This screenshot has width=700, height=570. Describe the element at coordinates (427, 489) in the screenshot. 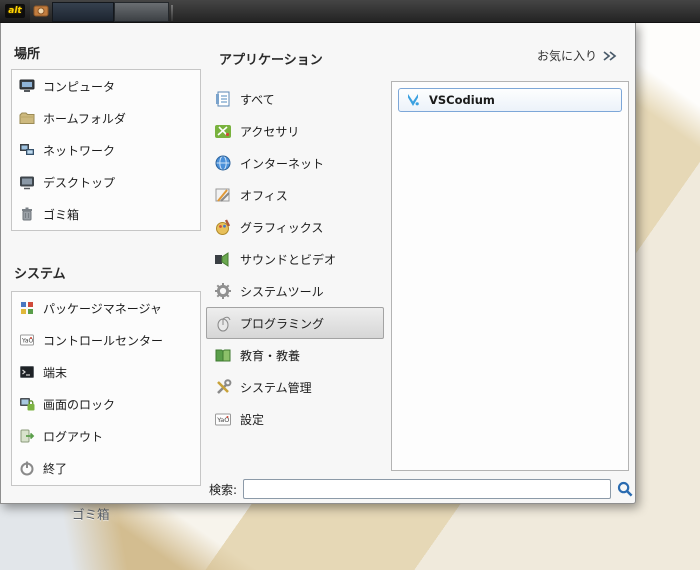

I see `search-input` at that location.